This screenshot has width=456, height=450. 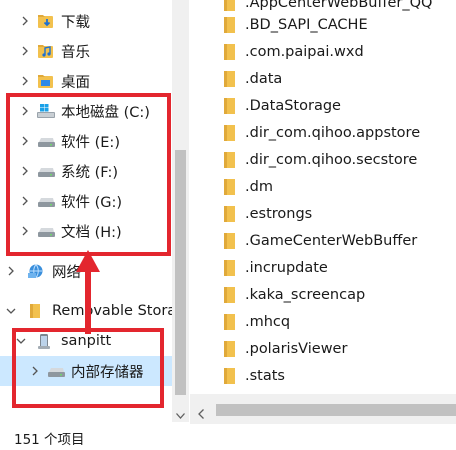 What do you see at coordinates (112, 311) in the screenshot?
I see `nav-item-label: Removable Storage` at bounding box center [112, 311].